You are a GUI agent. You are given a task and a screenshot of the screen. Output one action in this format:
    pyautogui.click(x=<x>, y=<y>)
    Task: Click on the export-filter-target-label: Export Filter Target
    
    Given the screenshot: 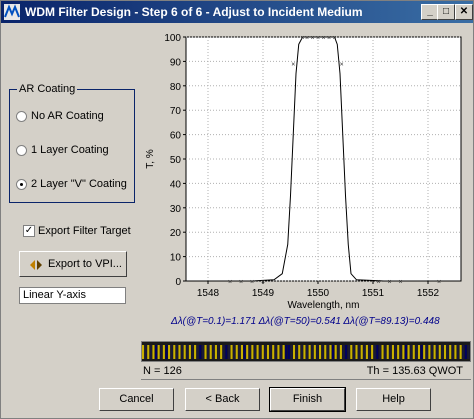 What is the action you would take?
    pyautogui.click(x=84, y=231)
    